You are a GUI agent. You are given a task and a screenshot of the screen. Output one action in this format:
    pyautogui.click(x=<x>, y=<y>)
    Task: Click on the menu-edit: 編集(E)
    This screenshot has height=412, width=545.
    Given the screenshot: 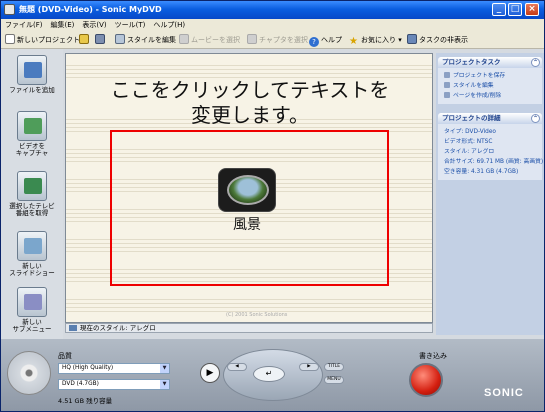 What is the action you would take?
    pyautogui.click(x=63, y=25)
    